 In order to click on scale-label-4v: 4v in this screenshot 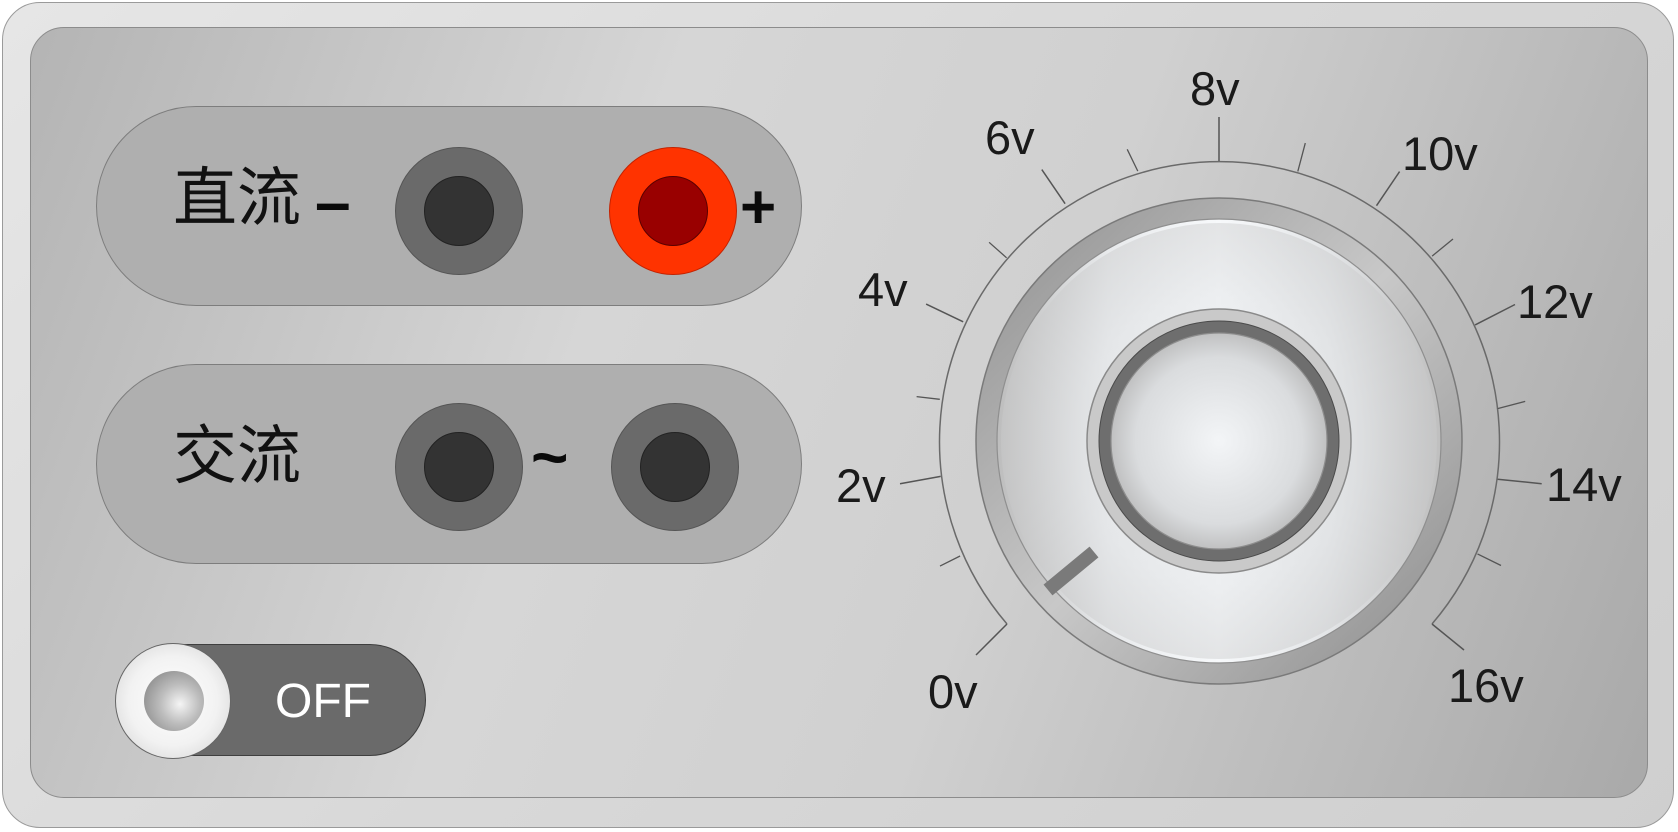, I will do `click(883, 289)`.